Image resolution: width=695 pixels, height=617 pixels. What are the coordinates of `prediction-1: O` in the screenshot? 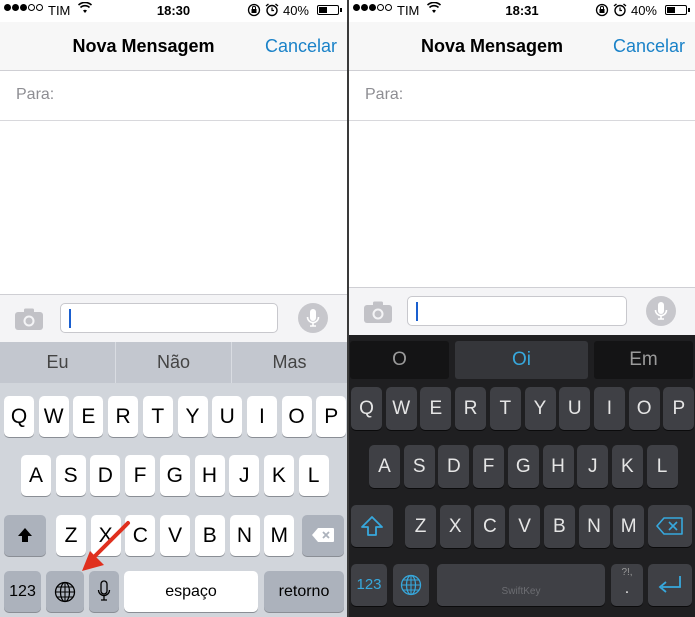 It's located at (399, 360).